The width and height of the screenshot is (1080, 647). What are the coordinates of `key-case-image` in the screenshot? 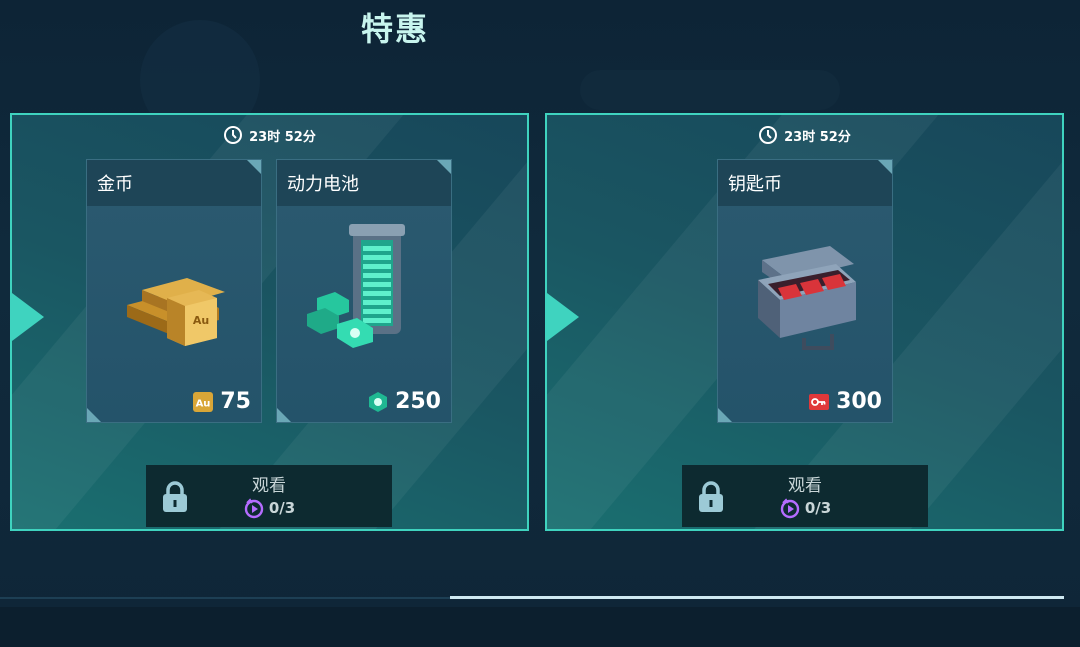 It's located at (807, 298).